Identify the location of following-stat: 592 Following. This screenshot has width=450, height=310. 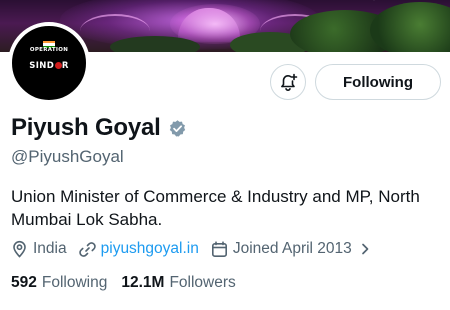
(59, 283).